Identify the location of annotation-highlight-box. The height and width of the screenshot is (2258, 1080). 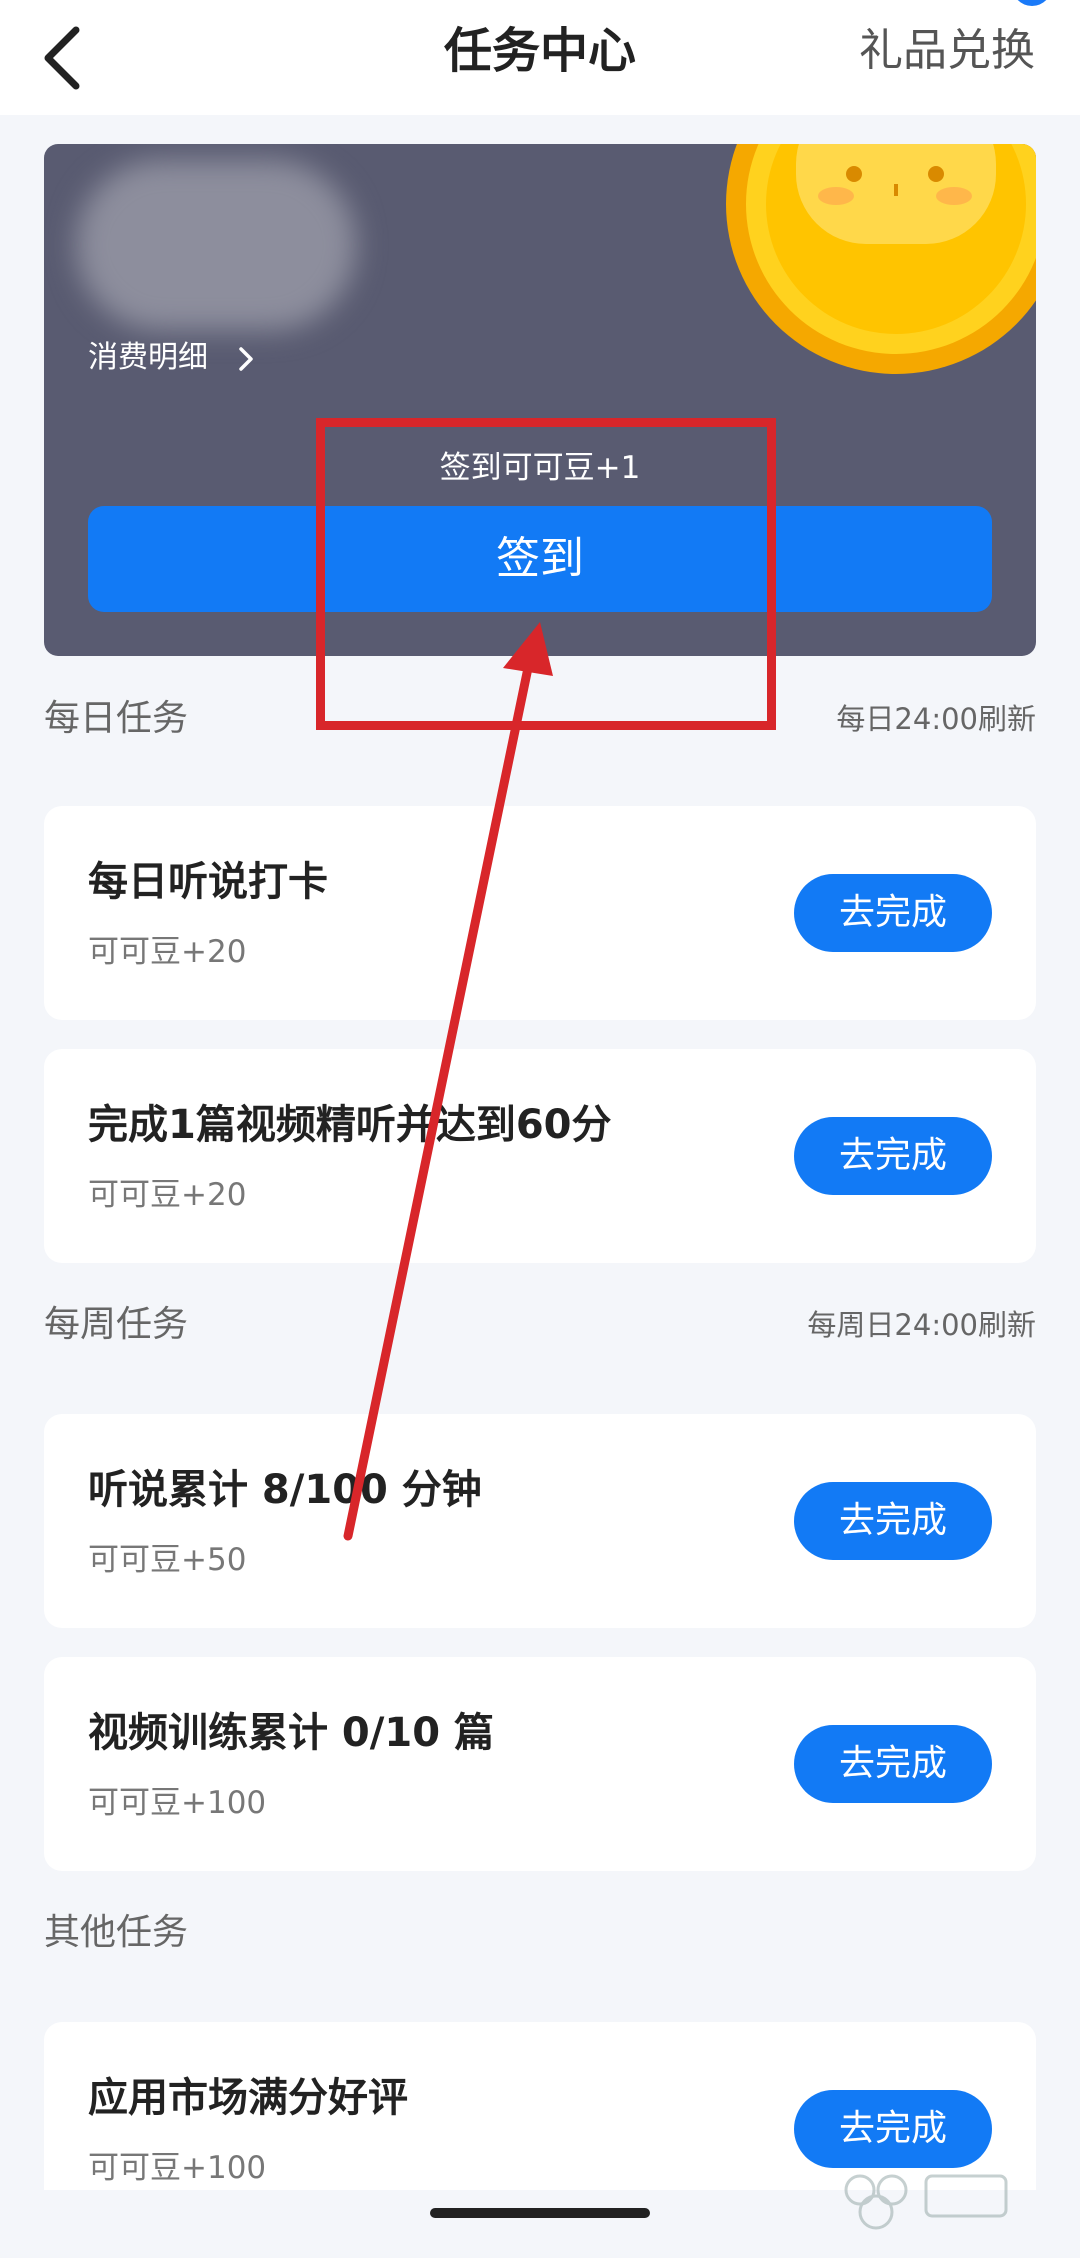
(546, 574).